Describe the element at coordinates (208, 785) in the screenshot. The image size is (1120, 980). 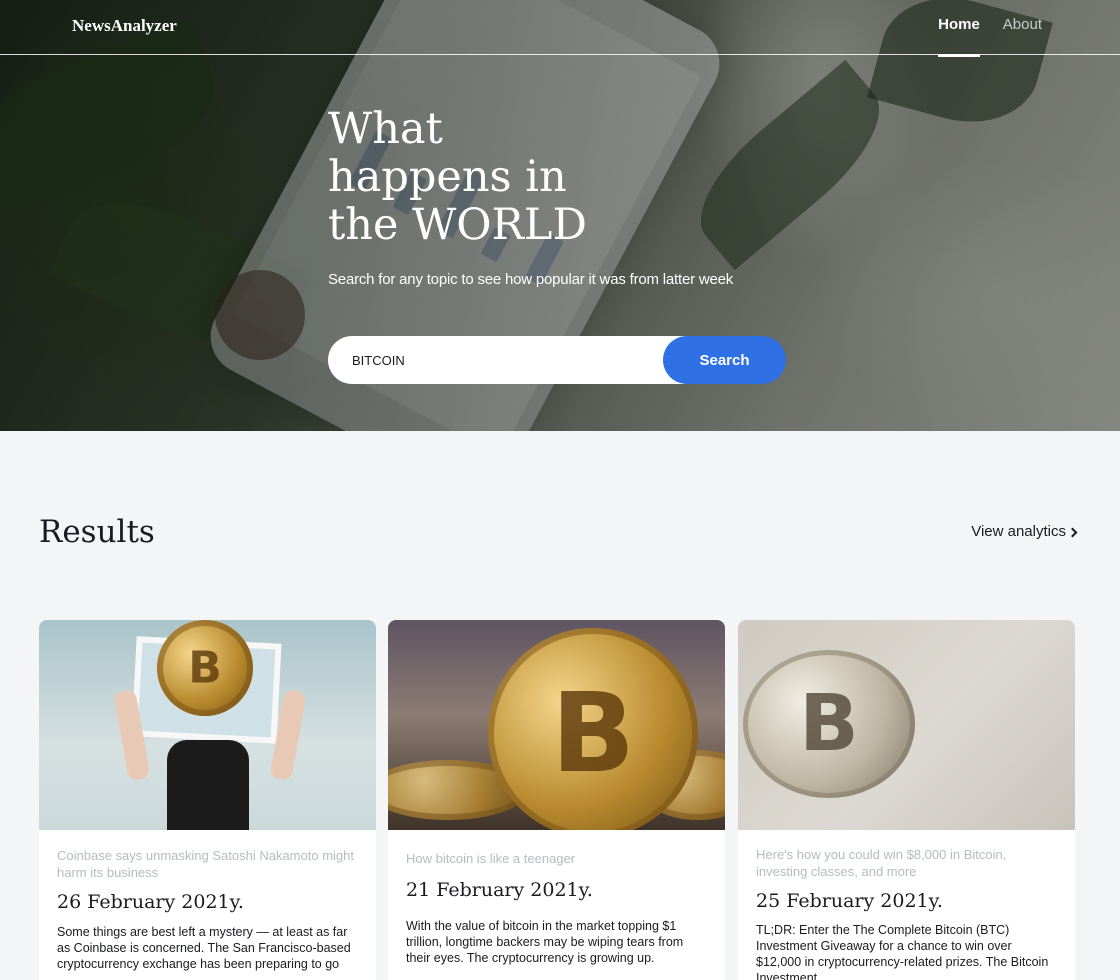
I see `person-image` at that location.